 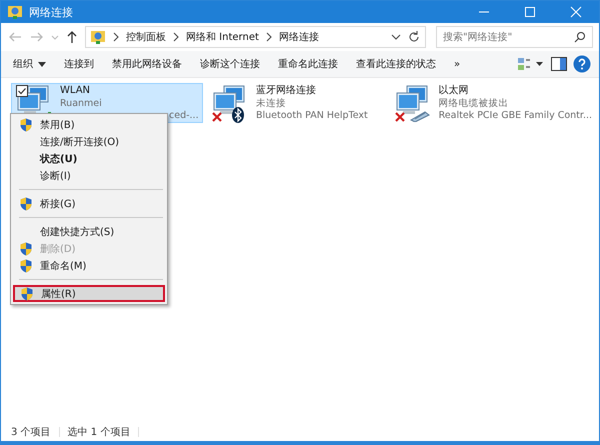 I want to click on connection-name: WLAN, so click(x=76, y=91).